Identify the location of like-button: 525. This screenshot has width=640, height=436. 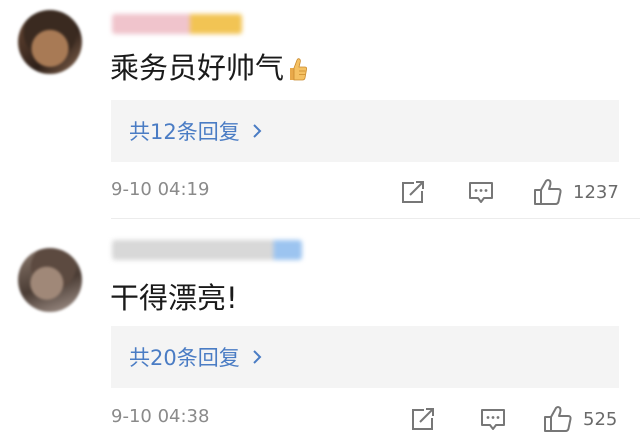
(580, 419).